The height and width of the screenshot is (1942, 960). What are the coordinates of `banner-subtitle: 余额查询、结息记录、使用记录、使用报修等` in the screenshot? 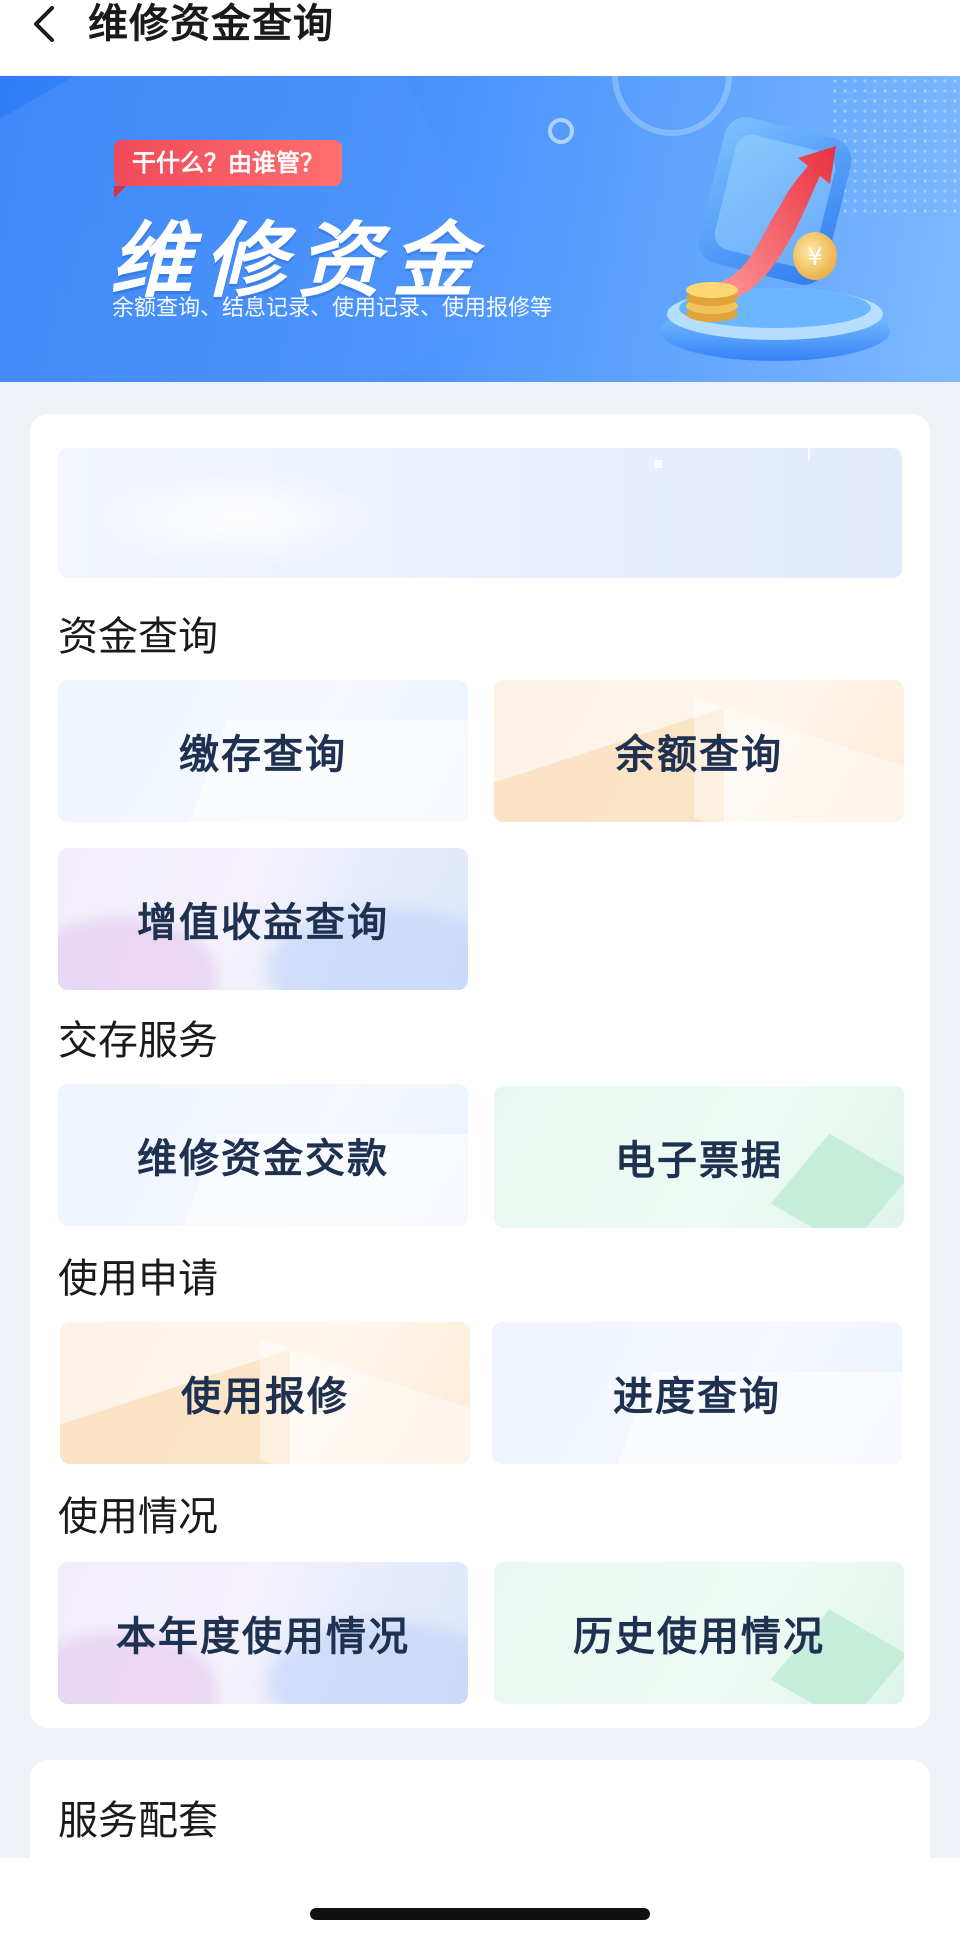 It's located at (332, 308).